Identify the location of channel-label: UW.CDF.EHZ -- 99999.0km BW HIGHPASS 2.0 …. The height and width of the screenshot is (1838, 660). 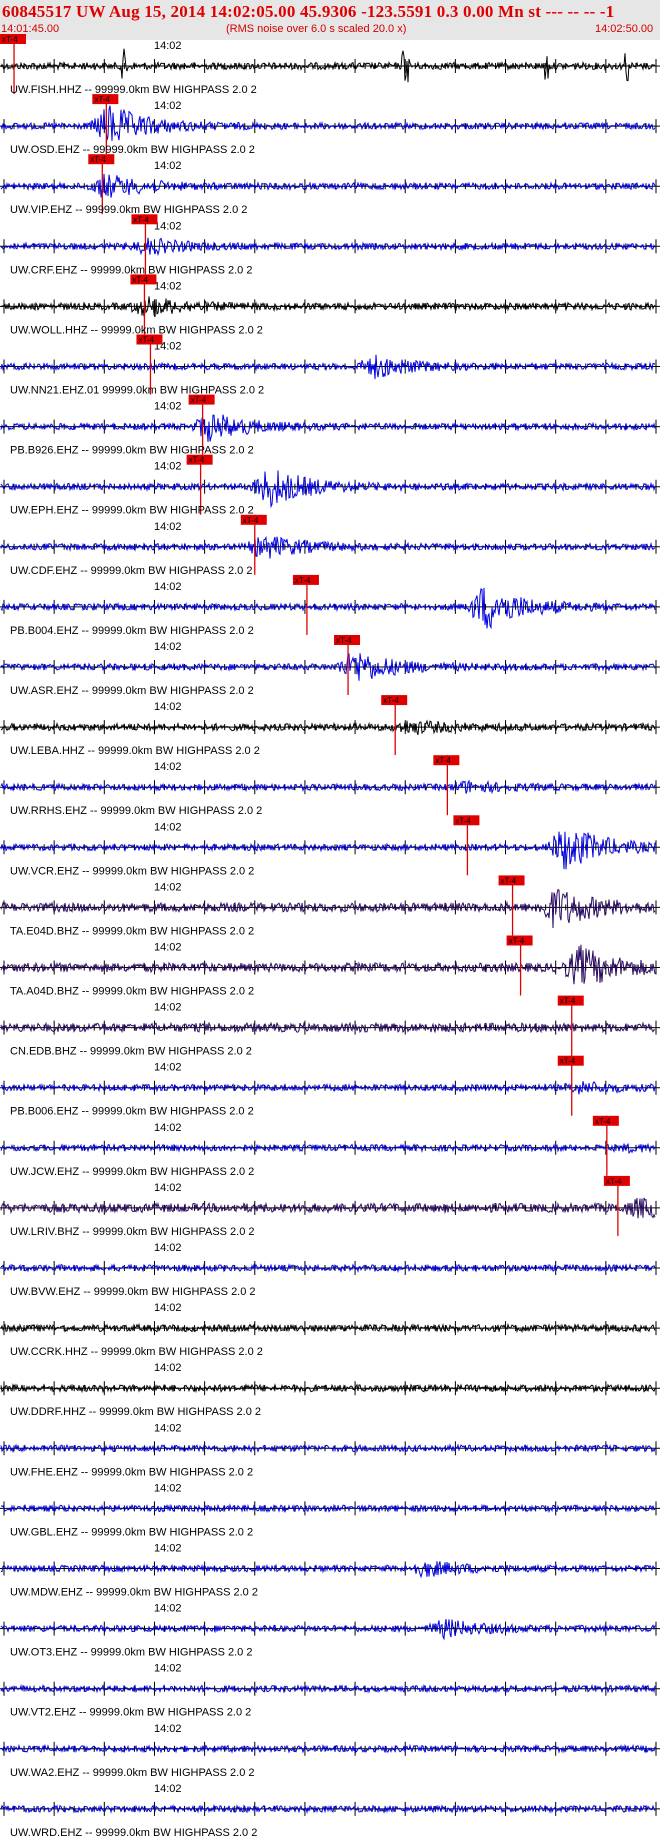
(131, 571).